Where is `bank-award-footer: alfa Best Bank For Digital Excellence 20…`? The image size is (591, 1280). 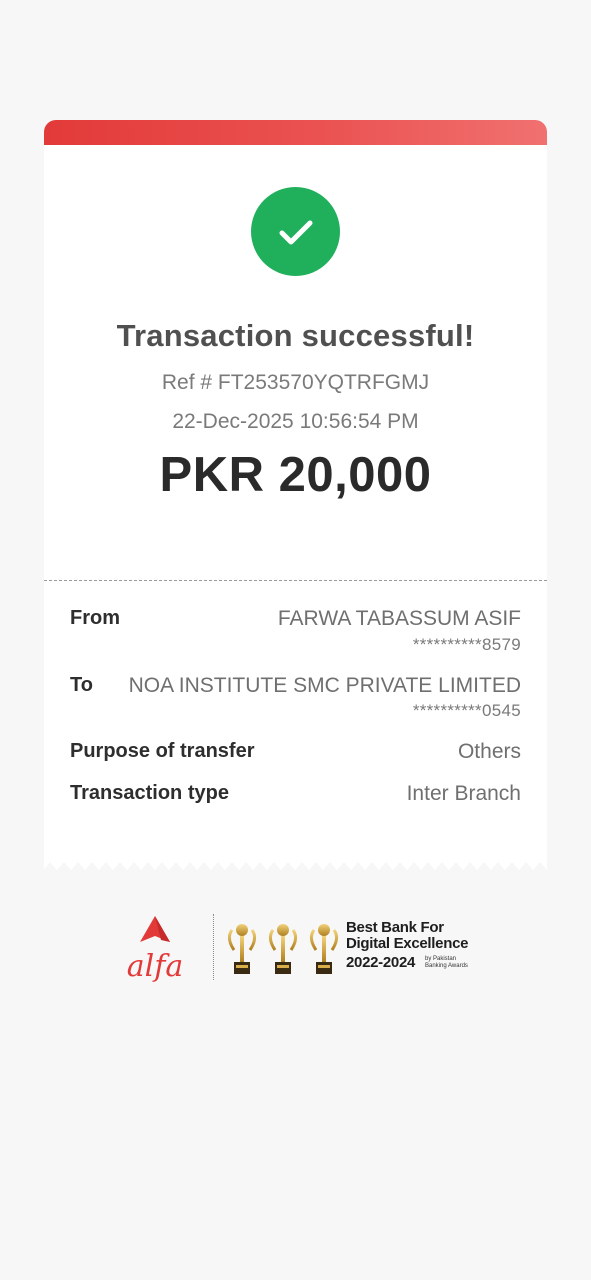 bank-award-footer: alfa Best Bank For Digital Excellence 20… is located at coordinates (300, 947).